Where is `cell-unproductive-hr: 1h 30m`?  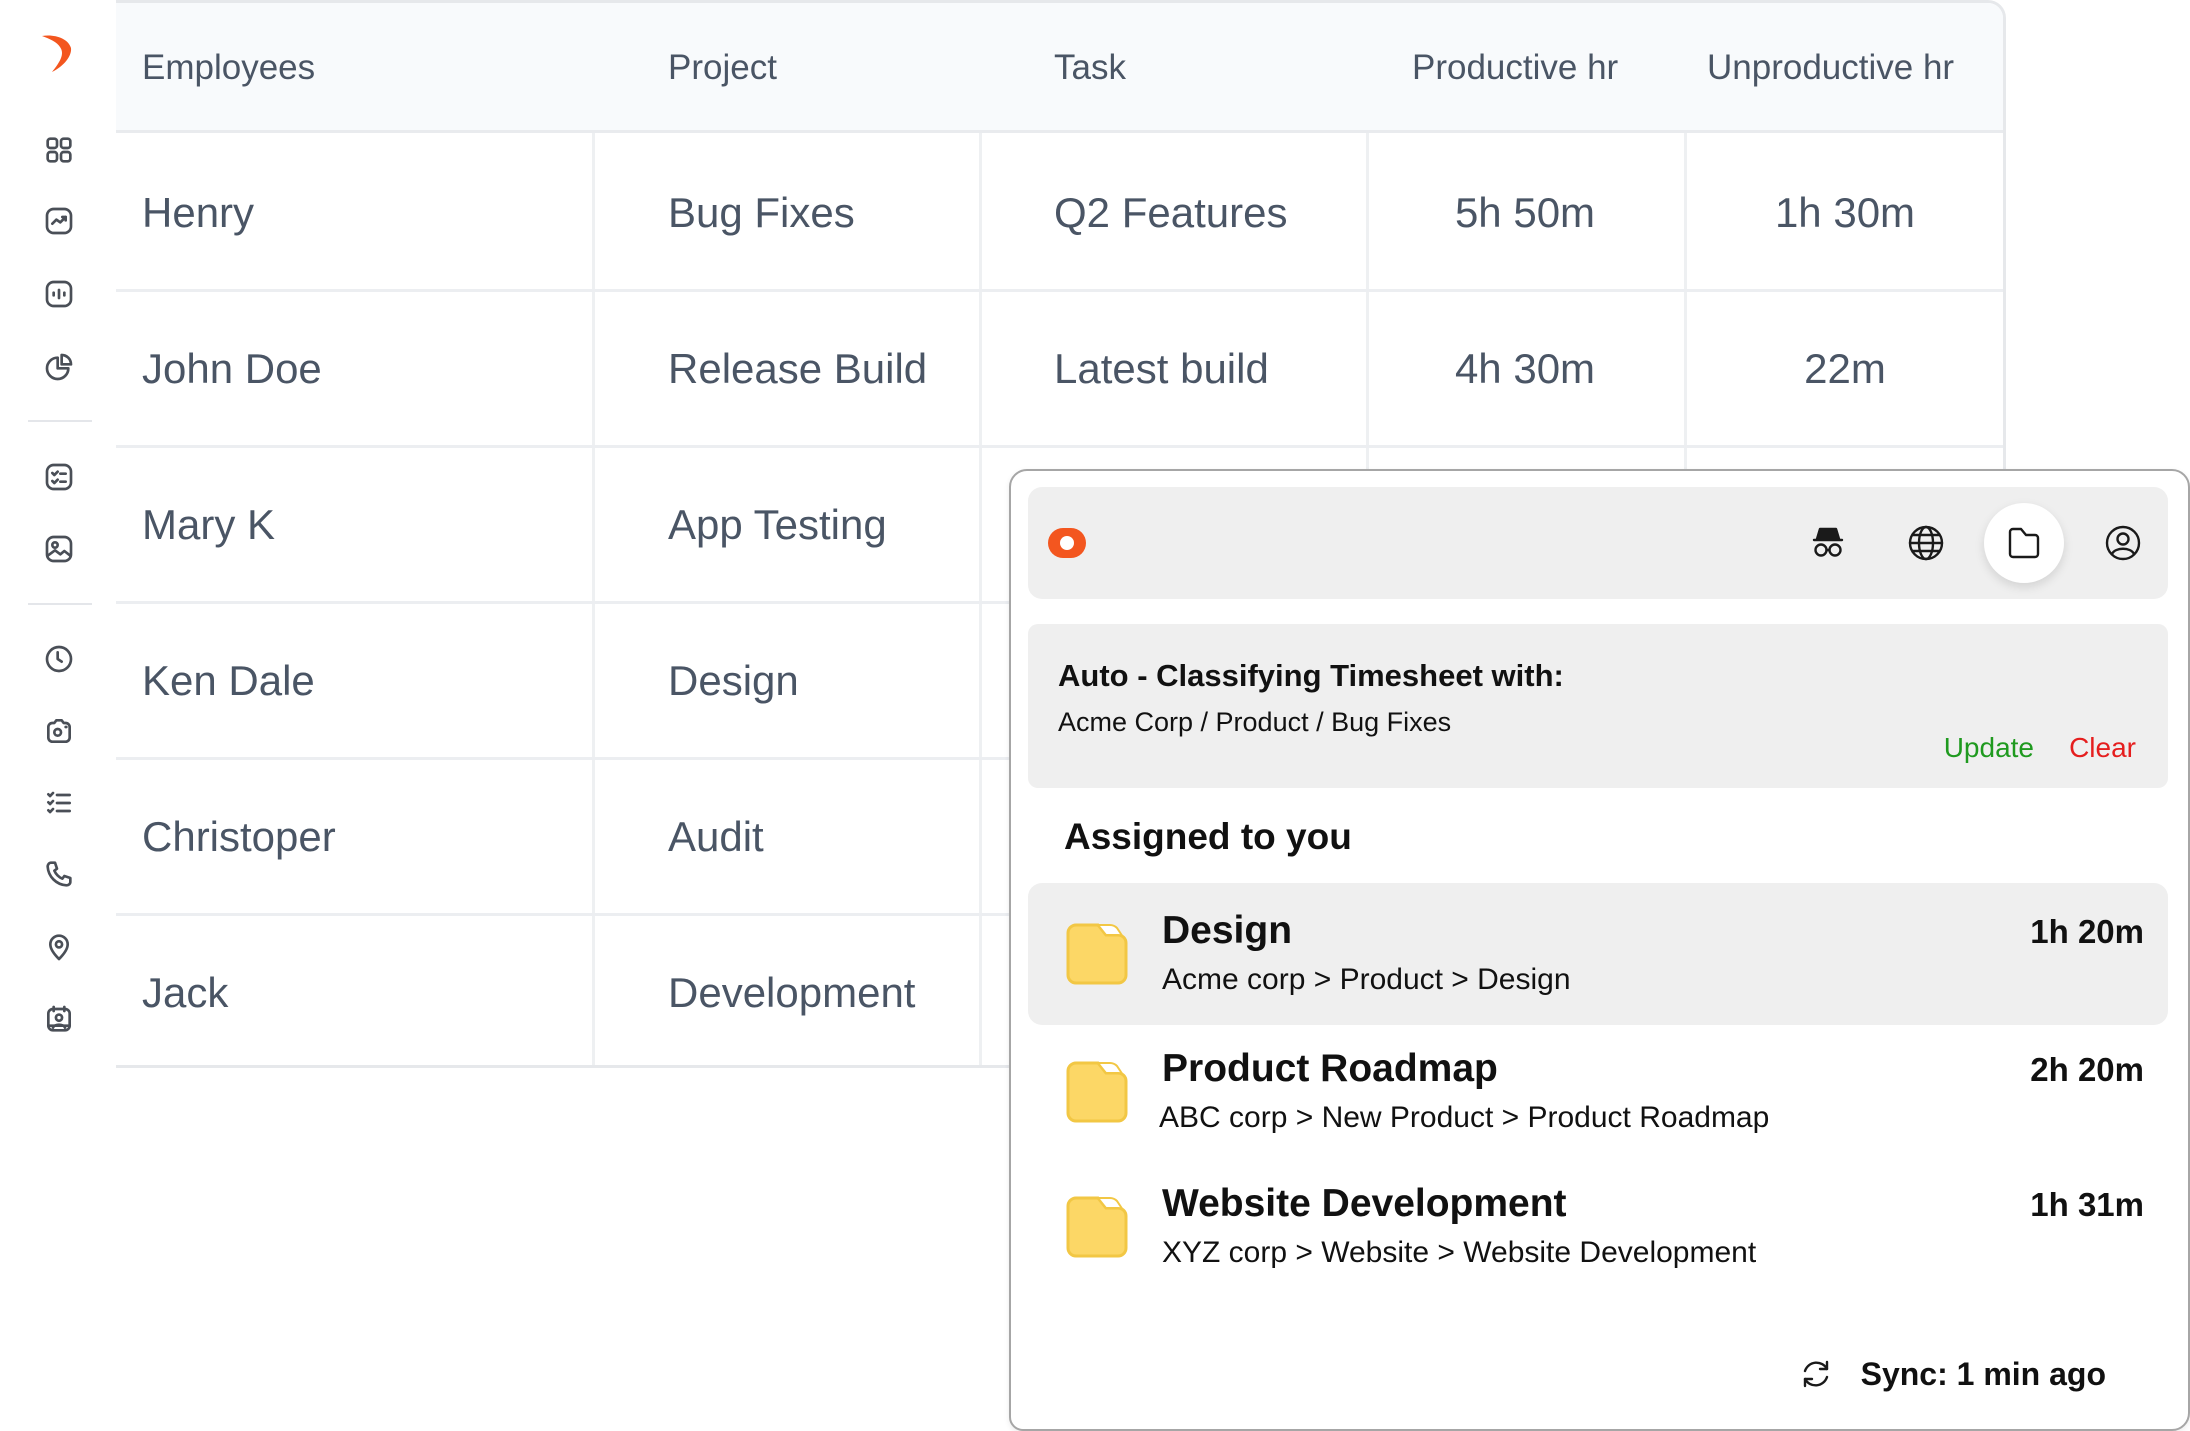
cell-unproductive-hr: 1h 30m is located at coordinates (1845, 212).